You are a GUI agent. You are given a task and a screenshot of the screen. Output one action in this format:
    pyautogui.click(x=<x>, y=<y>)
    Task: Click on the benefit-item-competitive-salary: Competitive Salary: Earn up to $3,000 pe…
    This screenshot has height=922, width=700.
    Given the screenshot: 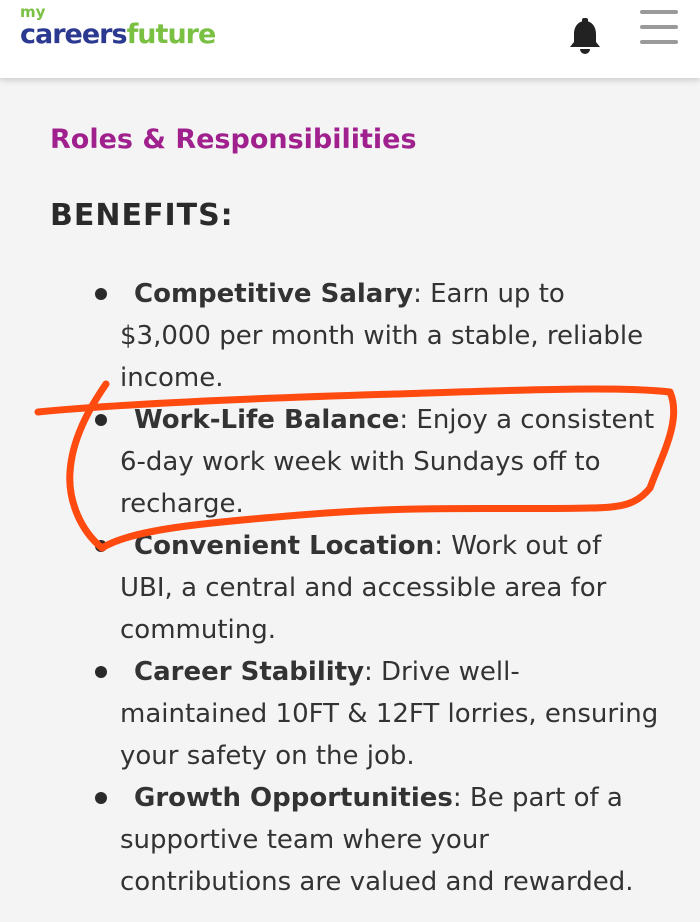 What is the action you would take?
    pyautogui.click(x=350, y=336)
    